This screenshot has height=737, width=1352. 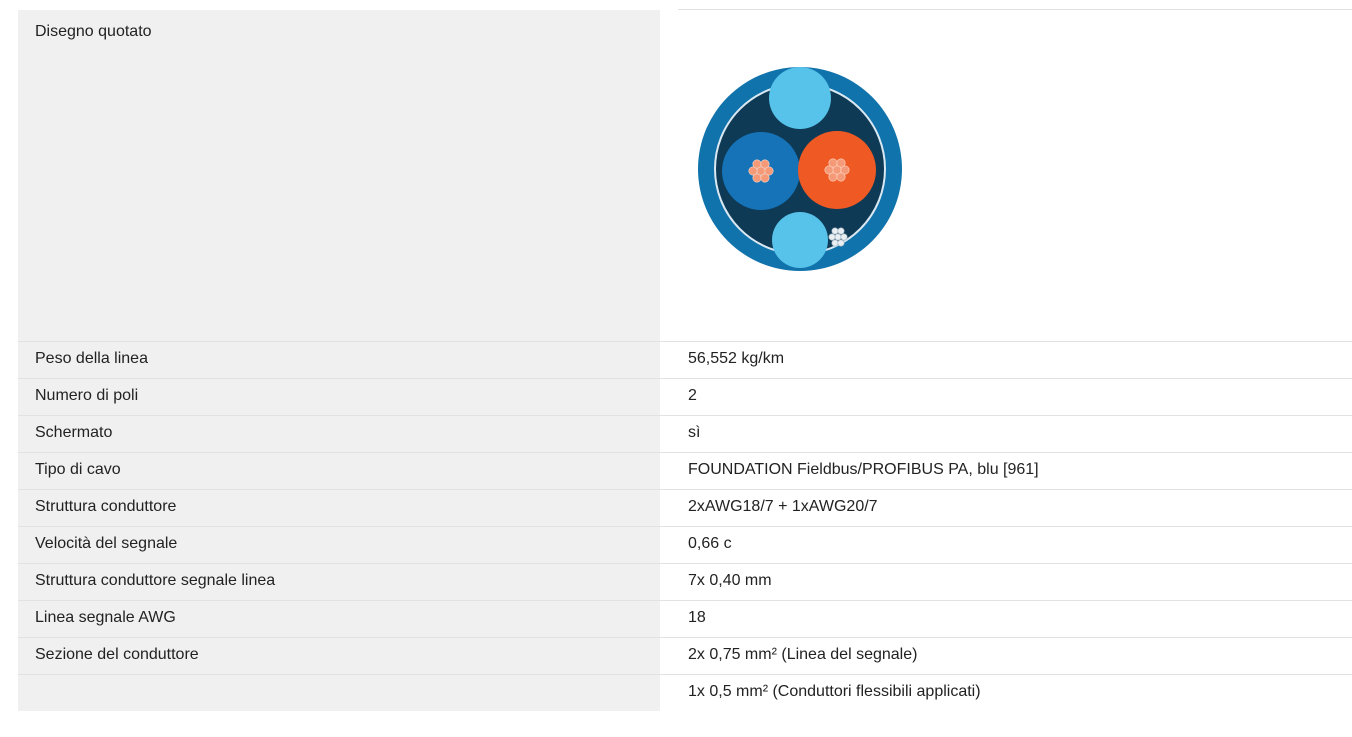 What do you see at coordinates (339, 619) in the screenshot?
I see `spec-label: Linea segnale AWG` at bounding box center [339, 619].